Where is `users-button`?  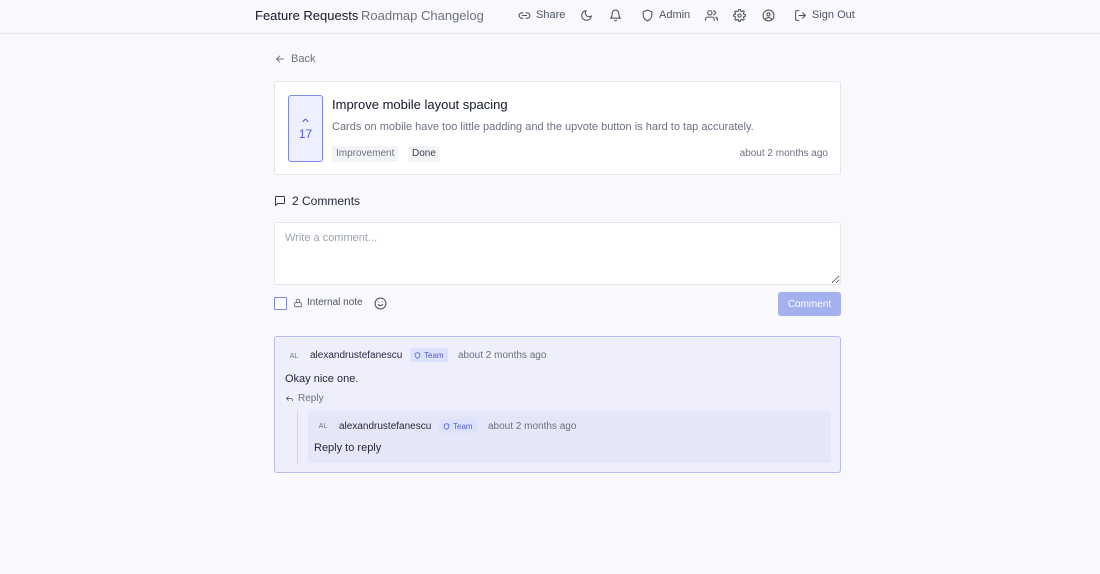
users-button is located at coordinates (711, 15).